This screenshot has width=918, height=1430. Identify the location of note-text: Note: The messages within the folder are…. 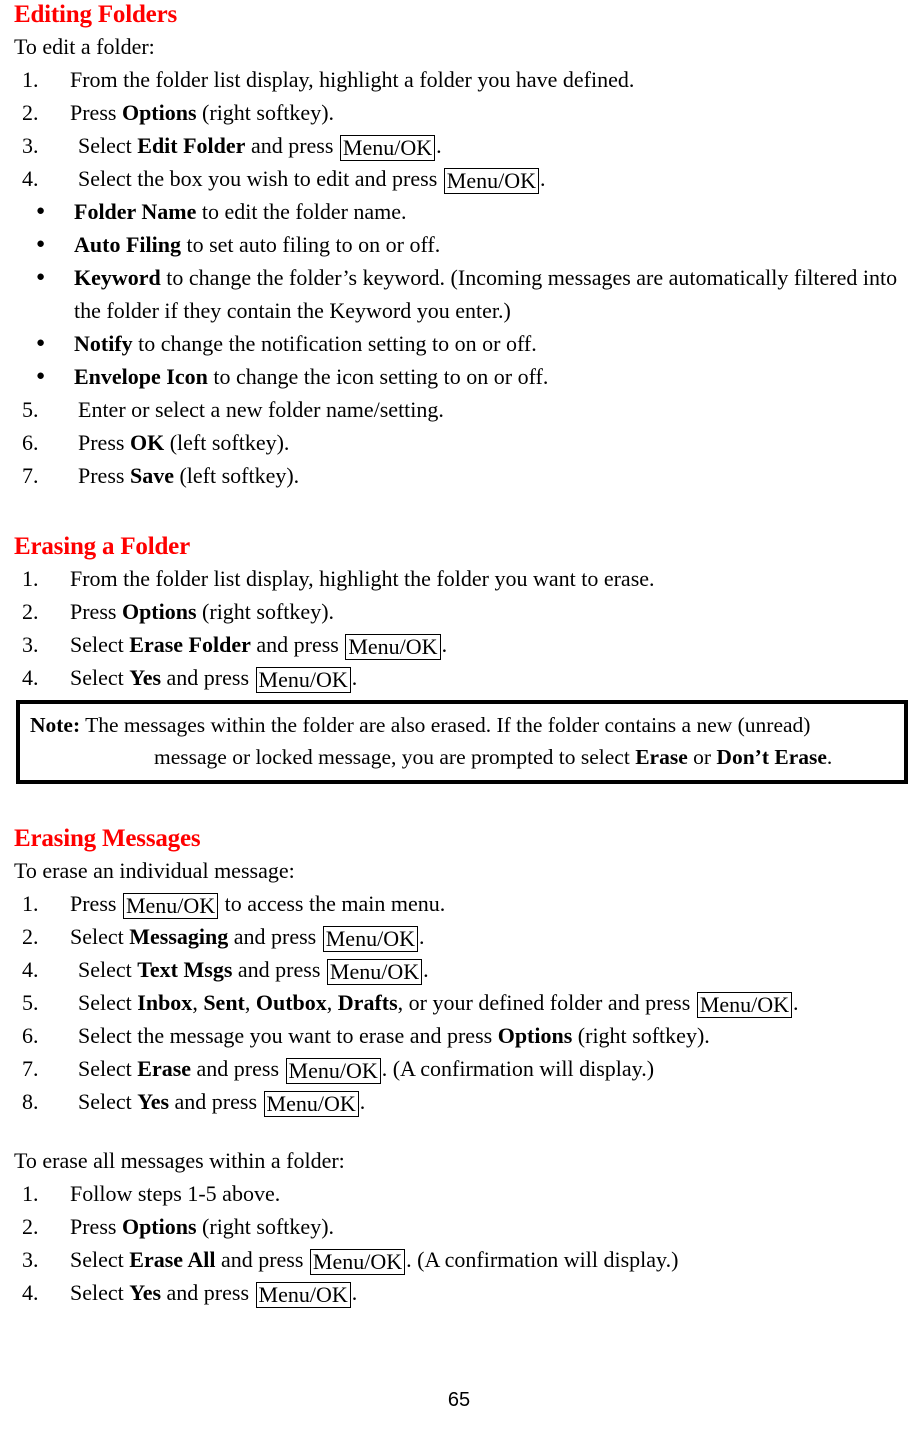
(462, 741).